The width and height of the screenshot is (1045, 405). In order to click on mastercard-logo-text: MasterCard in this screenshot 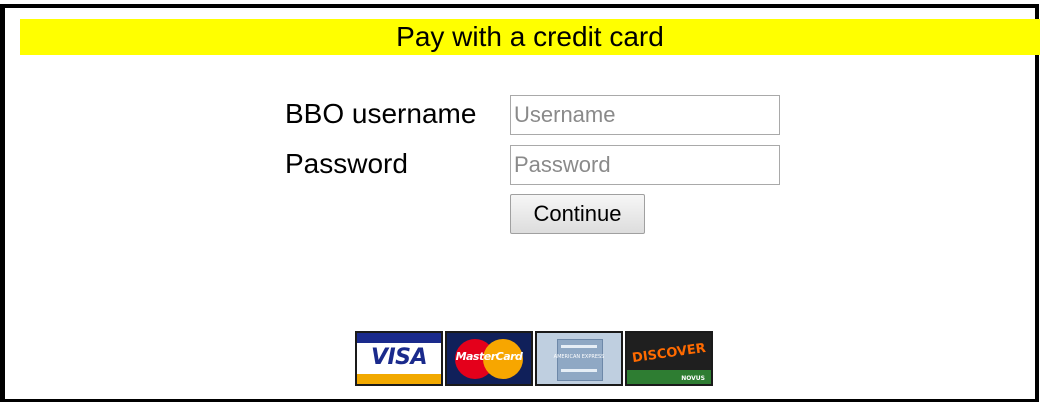, I will do `click(489, 356)`.